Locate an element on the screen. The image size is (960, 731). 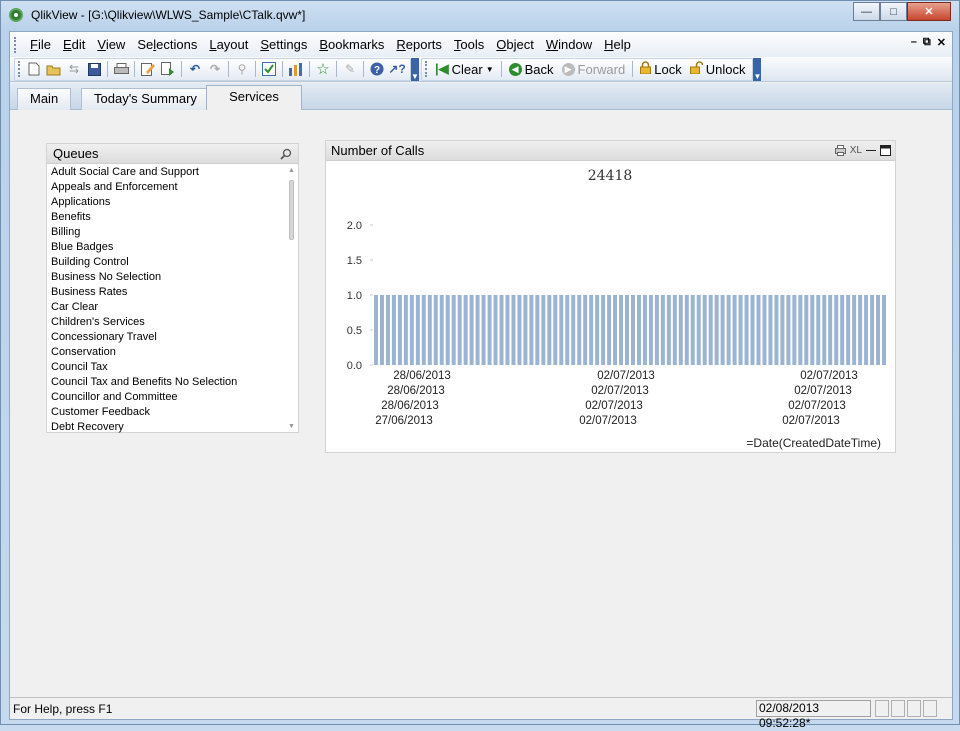
scroll-down-arrow-icon: ▼ is located at coordinates (291, 427).